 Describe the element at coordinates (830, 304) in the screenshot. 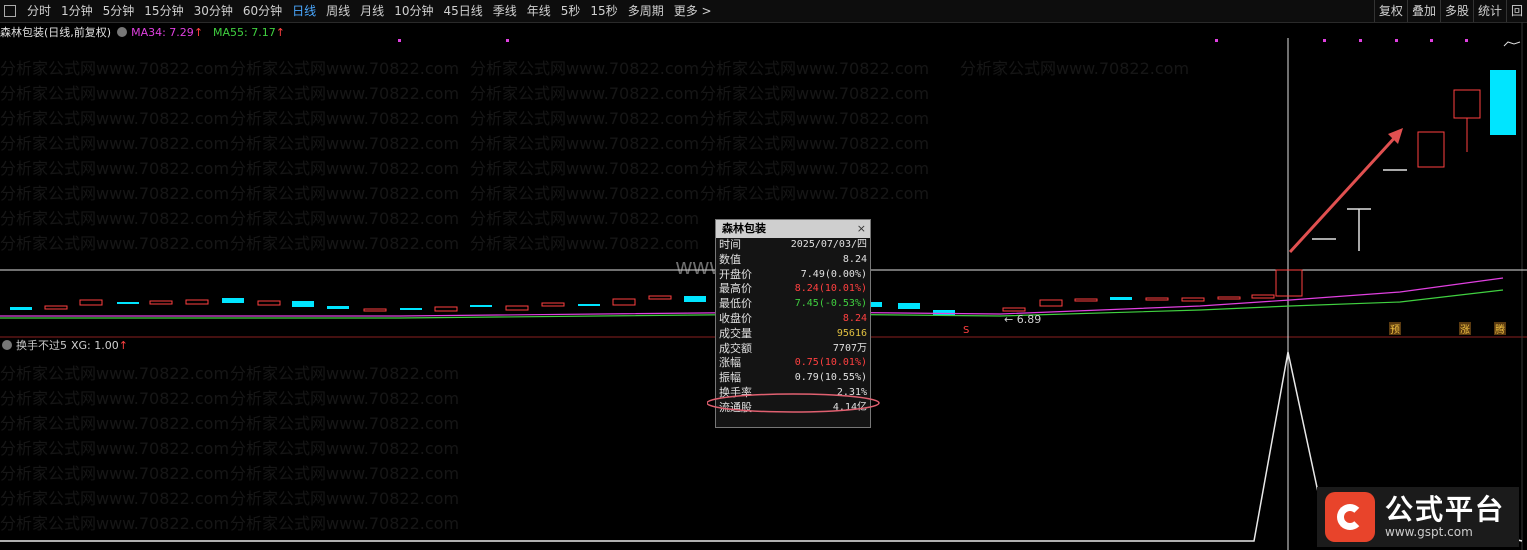

I see `tooltip-value: 7.45(-0.53%)` at that location.